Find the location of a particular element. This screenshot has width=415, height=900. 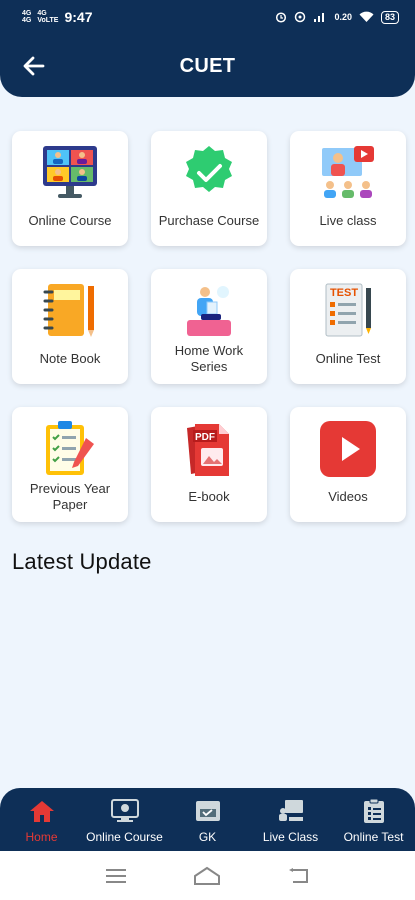

volte-indicator: 4G VoLTE is located at coordinates (47, 17).